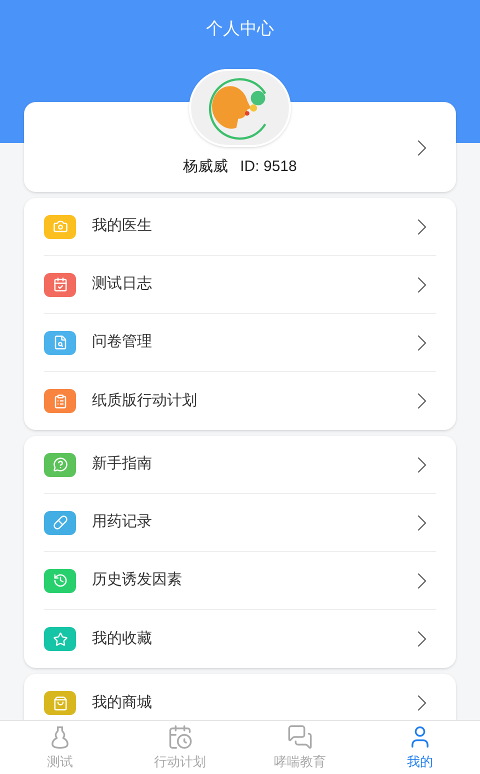  I want to click on page-title: 个人中心, so click(240, 29).